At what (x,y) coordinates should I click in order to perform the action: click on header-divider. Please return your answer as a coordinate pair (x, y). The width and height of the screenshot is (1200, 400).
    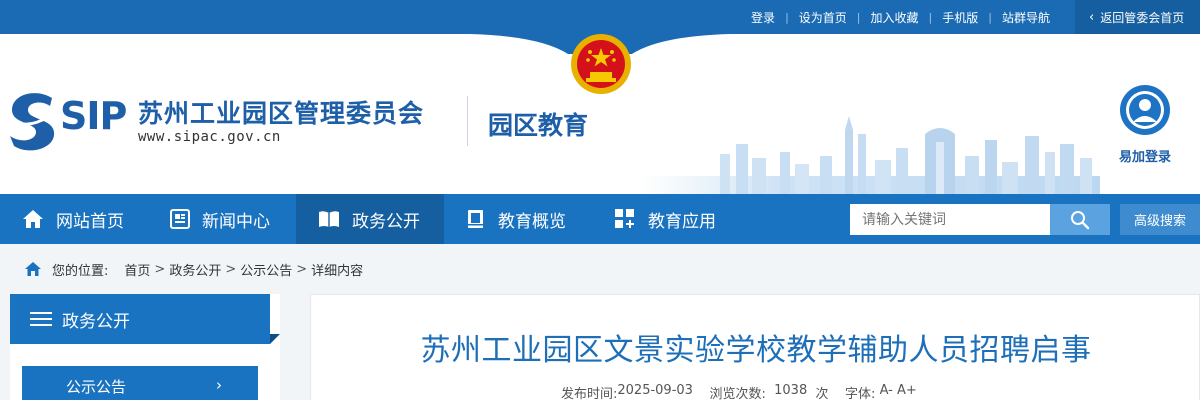
    Looking at the image, I should click on (467, 121).